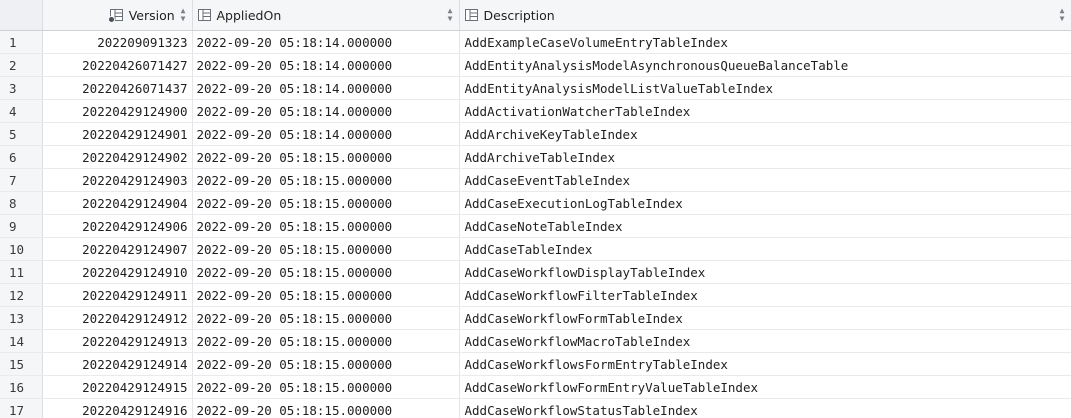 The width and height of the screenshot is (1071, 418). I want to click on cell-description: AddArchiveKeyTableIndex, so click(765, 134).